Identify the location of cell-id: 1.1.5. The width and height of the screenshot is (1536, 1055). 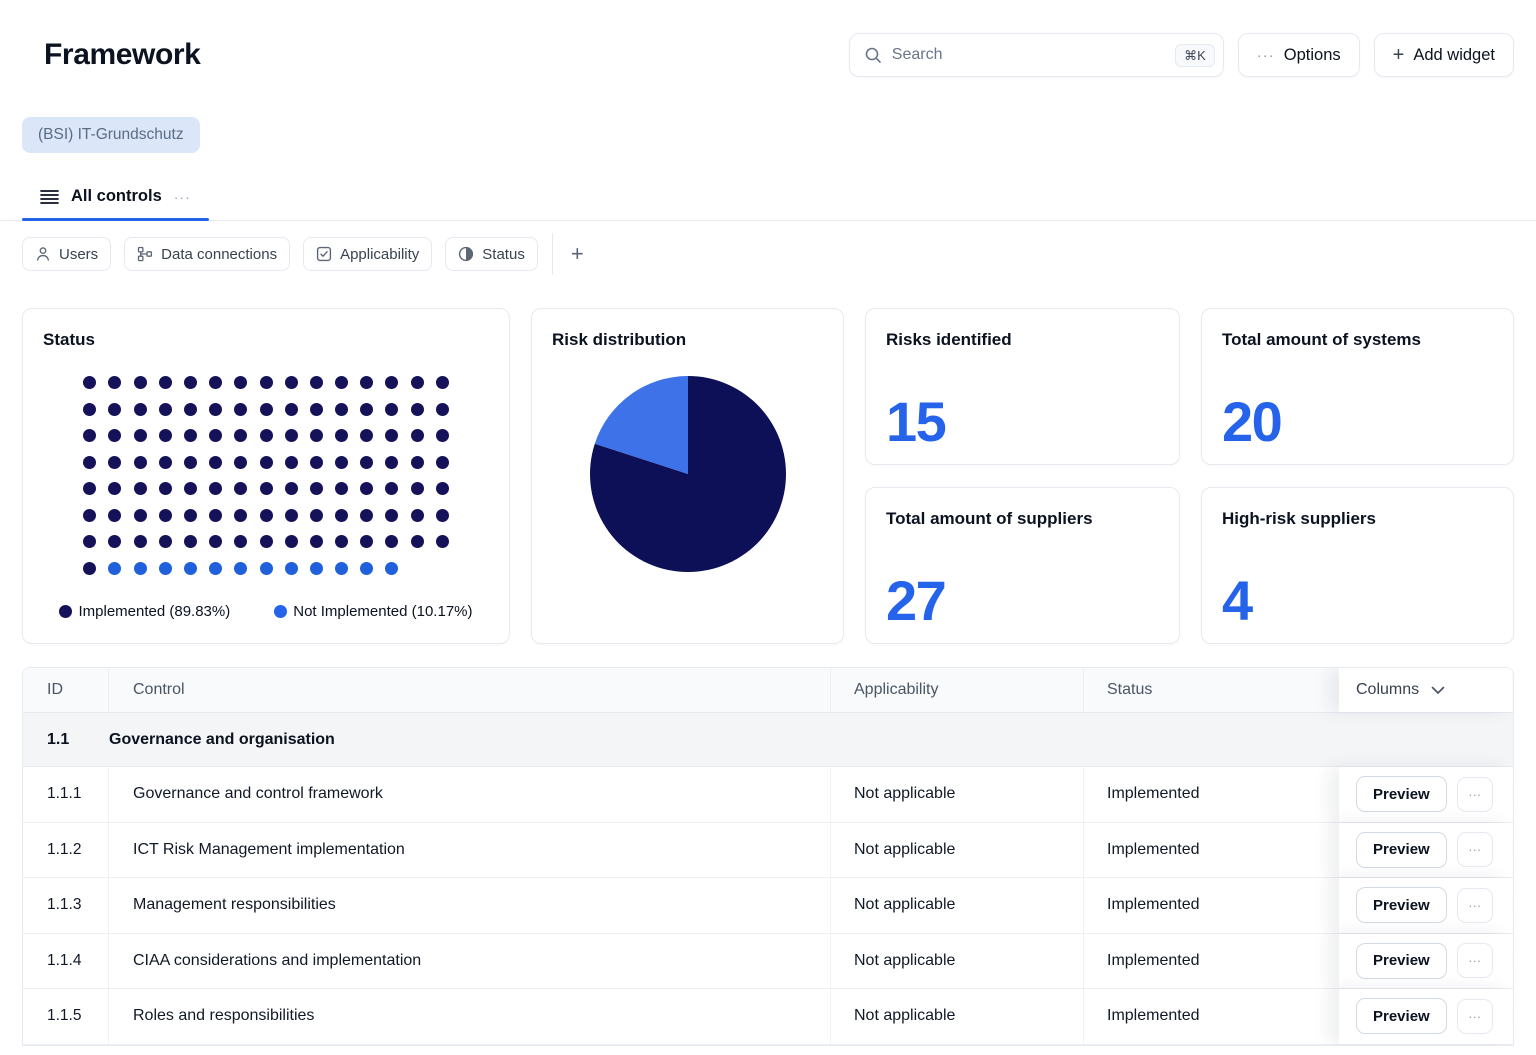
(66, 1016).